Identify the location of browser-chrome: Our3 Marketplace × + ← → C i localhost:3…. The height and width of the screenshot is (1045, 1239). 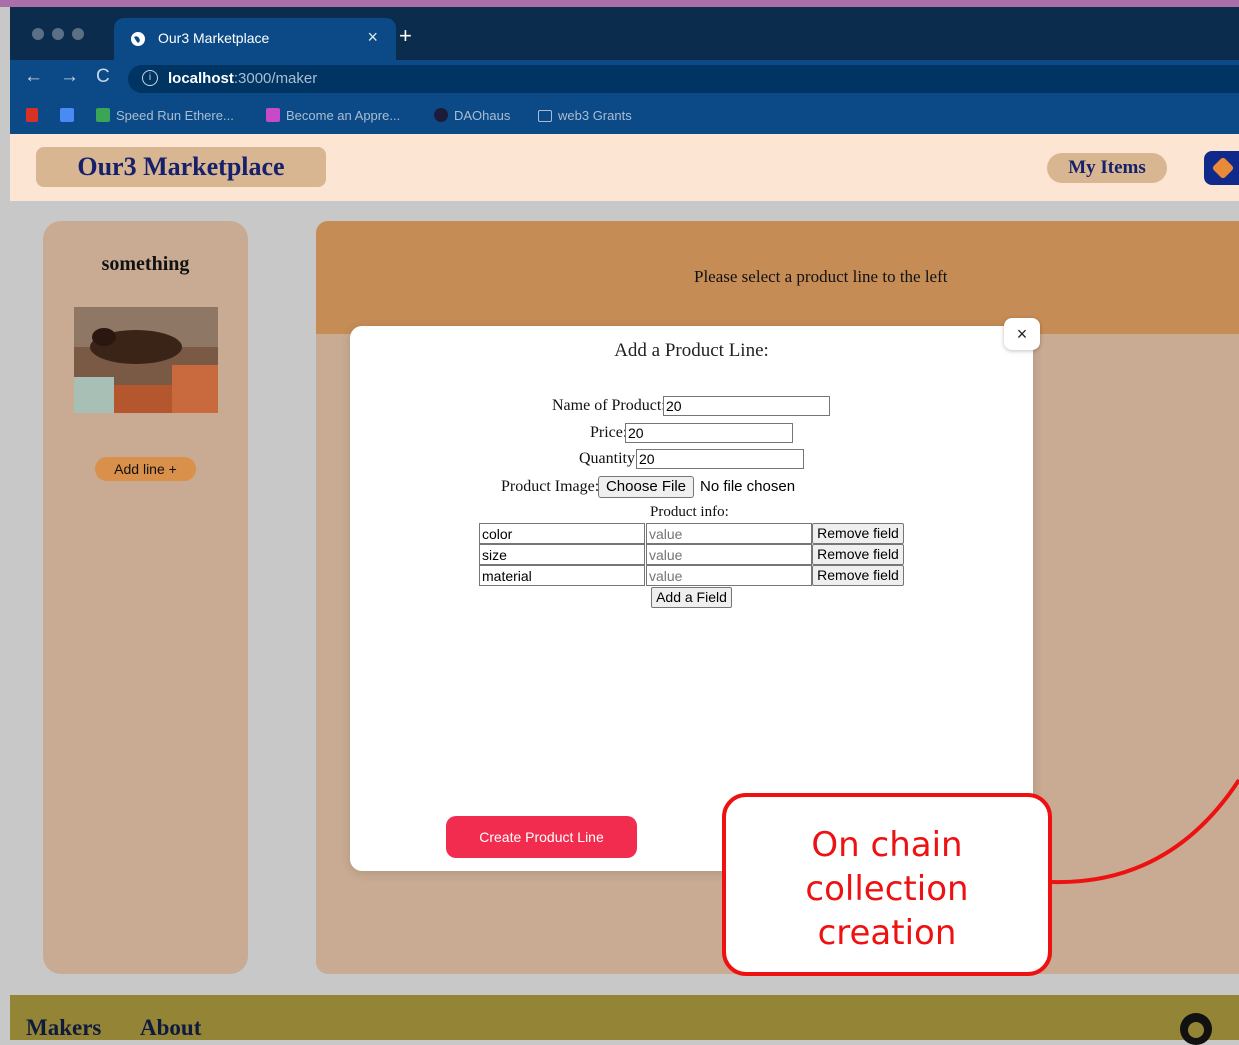
(624, 70).